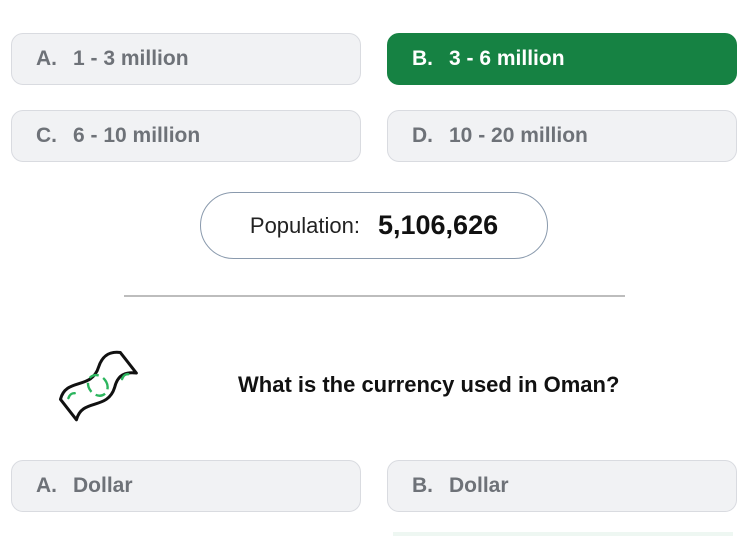  I want to click on next-option-edge, so click(563, 534).